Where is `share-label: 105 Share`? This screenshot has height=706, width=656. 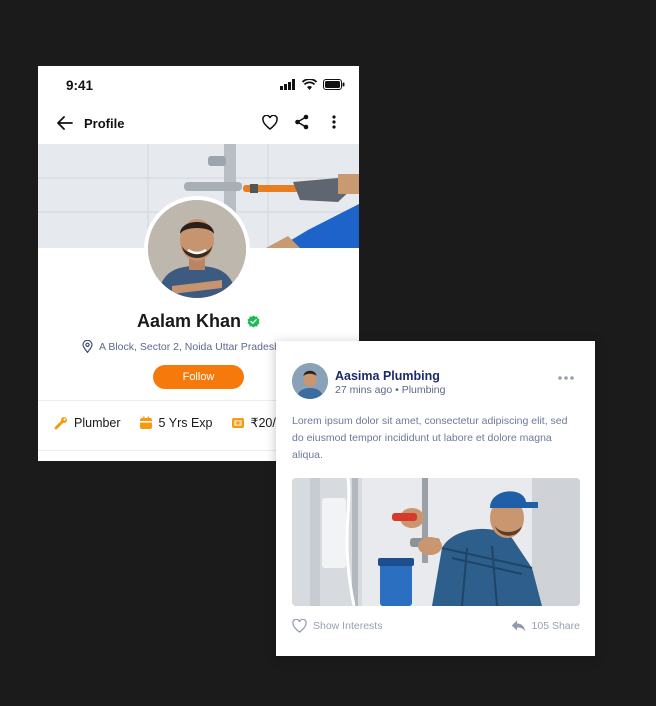
share-label: 105 Share is located at coordinates (555, 626).